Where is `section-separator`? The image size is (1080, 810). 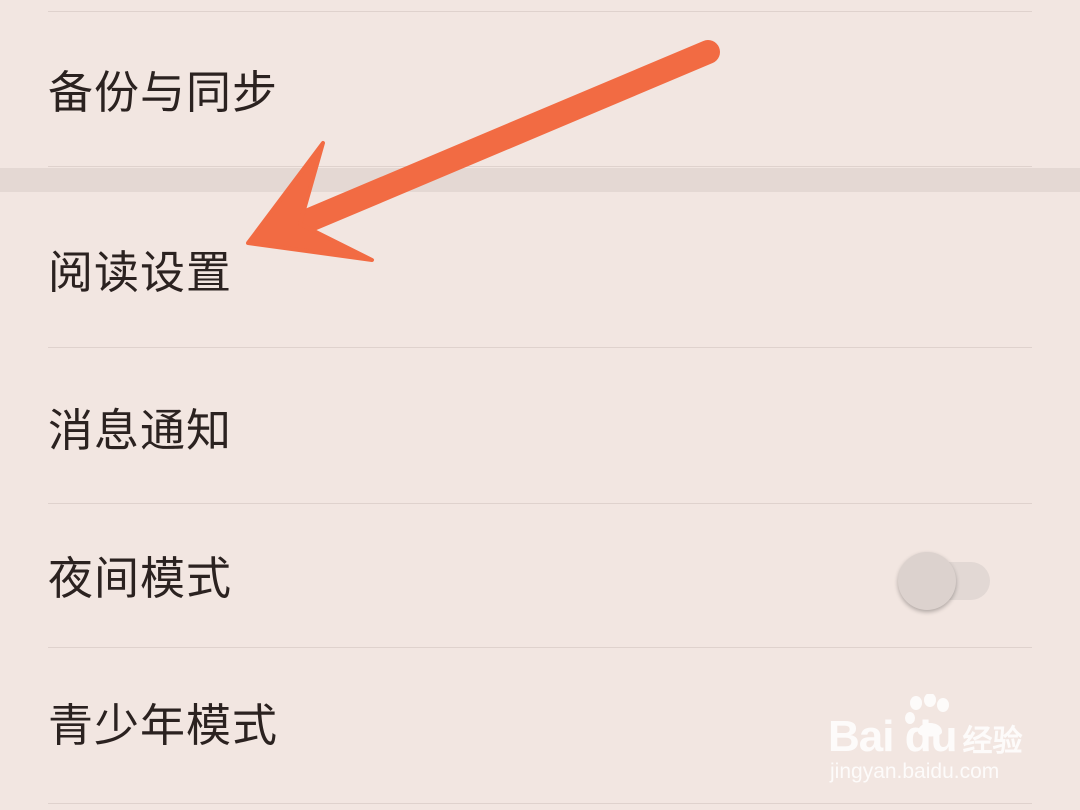 section-separator is located at coordinates (540, 180).